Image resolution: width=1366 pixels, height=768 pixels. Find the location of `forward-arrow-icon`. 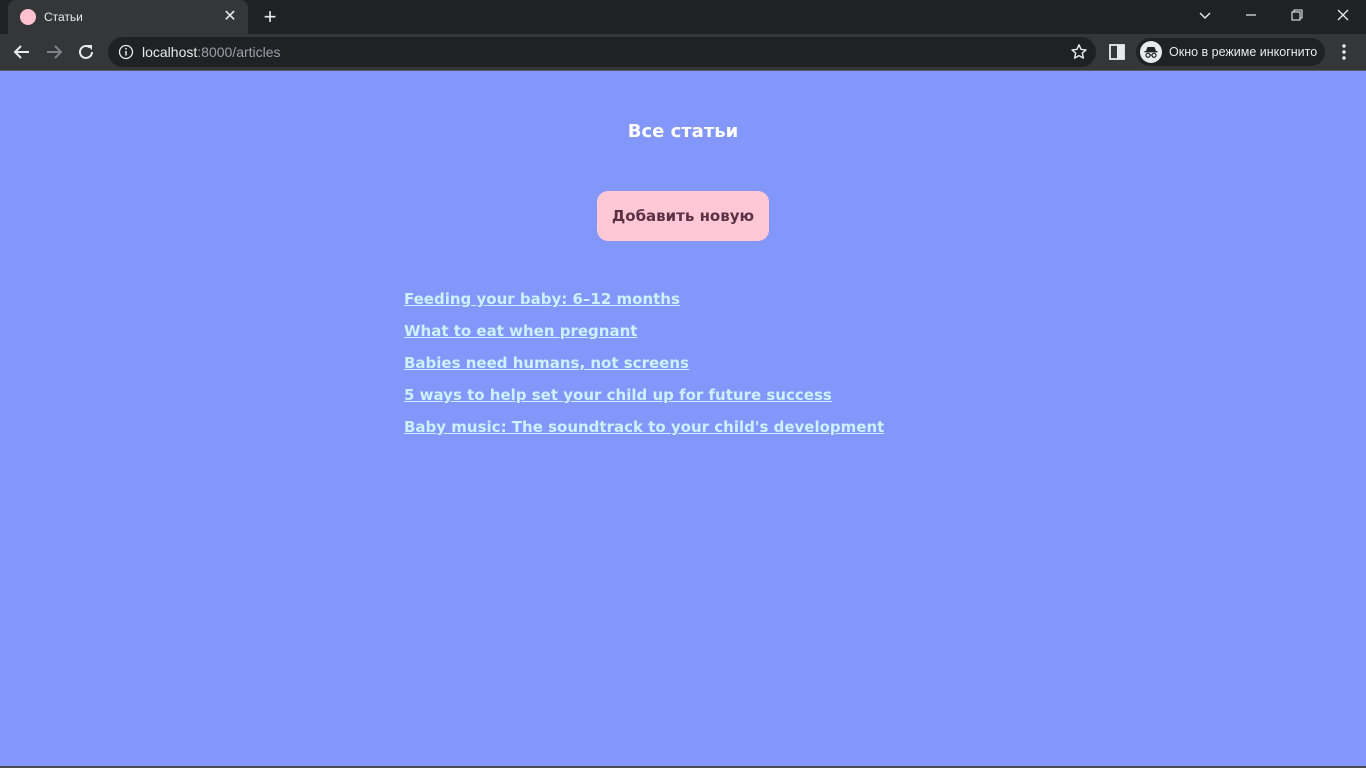

forward-arrow-icon is located at coordinates (54, 52).